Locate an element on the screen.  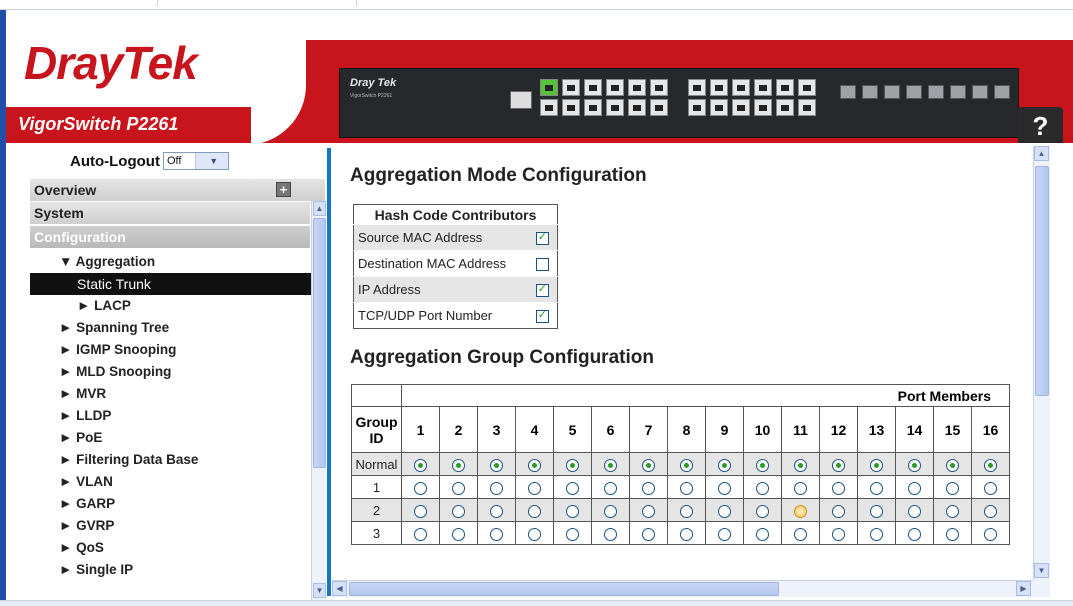
tcp-udp-port-checkbox is located at coordinates (542, 316).